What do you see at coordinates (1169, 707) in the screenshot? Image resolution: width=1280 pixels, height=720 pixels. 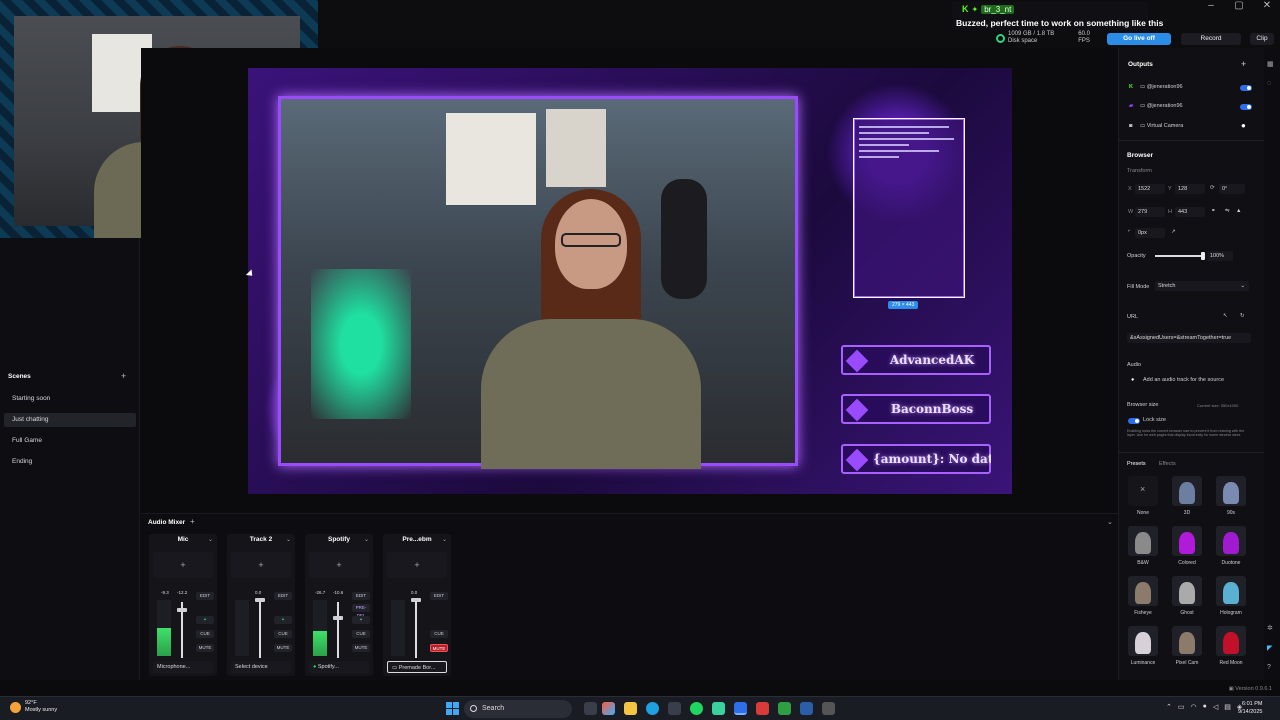 I see `chevron-up-icon: ⌃` at bounding box center [1169, 707].